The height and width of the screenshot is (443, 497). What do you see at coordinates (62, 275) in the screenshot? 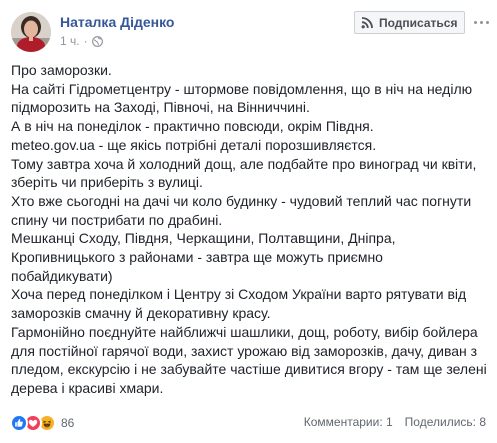
I see `post-text-line: побайдикувати)` at bounding box center [62, 275].